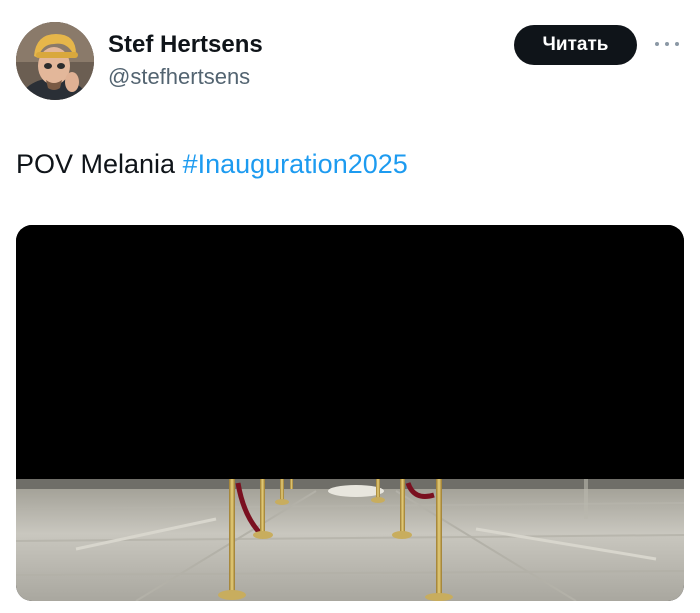 This screenshot has width=700, height=613. What do you see at coordinates (99, 164) in the screenshot?
I see `tweet-body-text: POV Melania` at bounding box center [99, 164].